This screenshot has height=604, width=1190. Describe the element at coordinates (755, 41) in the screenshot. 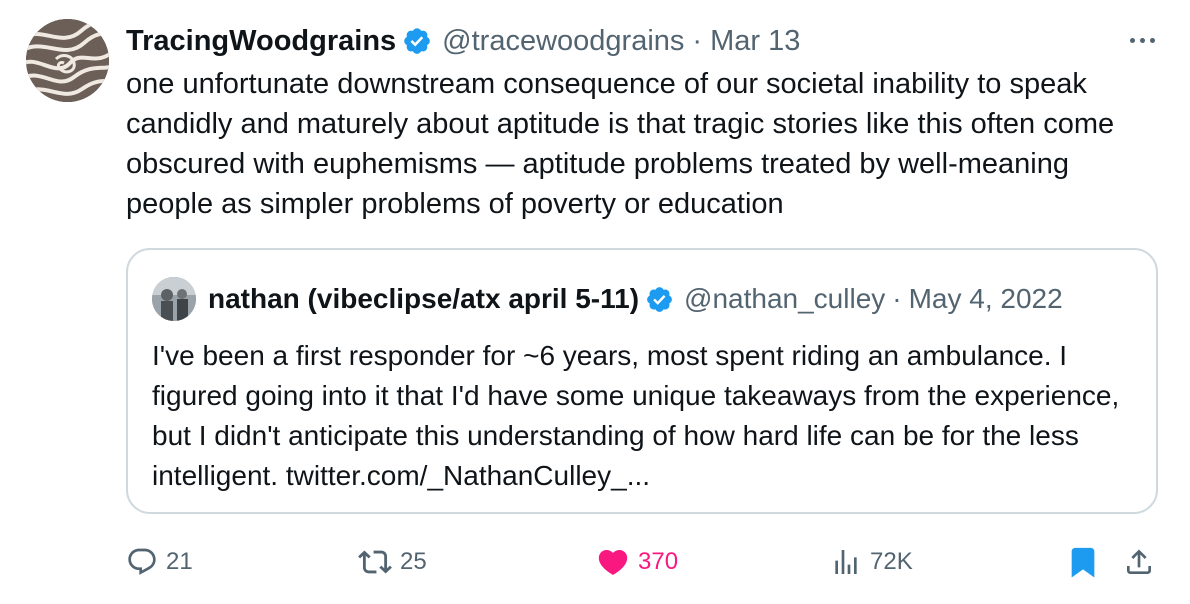

I see `tweet-date: Mar 13` at that location.